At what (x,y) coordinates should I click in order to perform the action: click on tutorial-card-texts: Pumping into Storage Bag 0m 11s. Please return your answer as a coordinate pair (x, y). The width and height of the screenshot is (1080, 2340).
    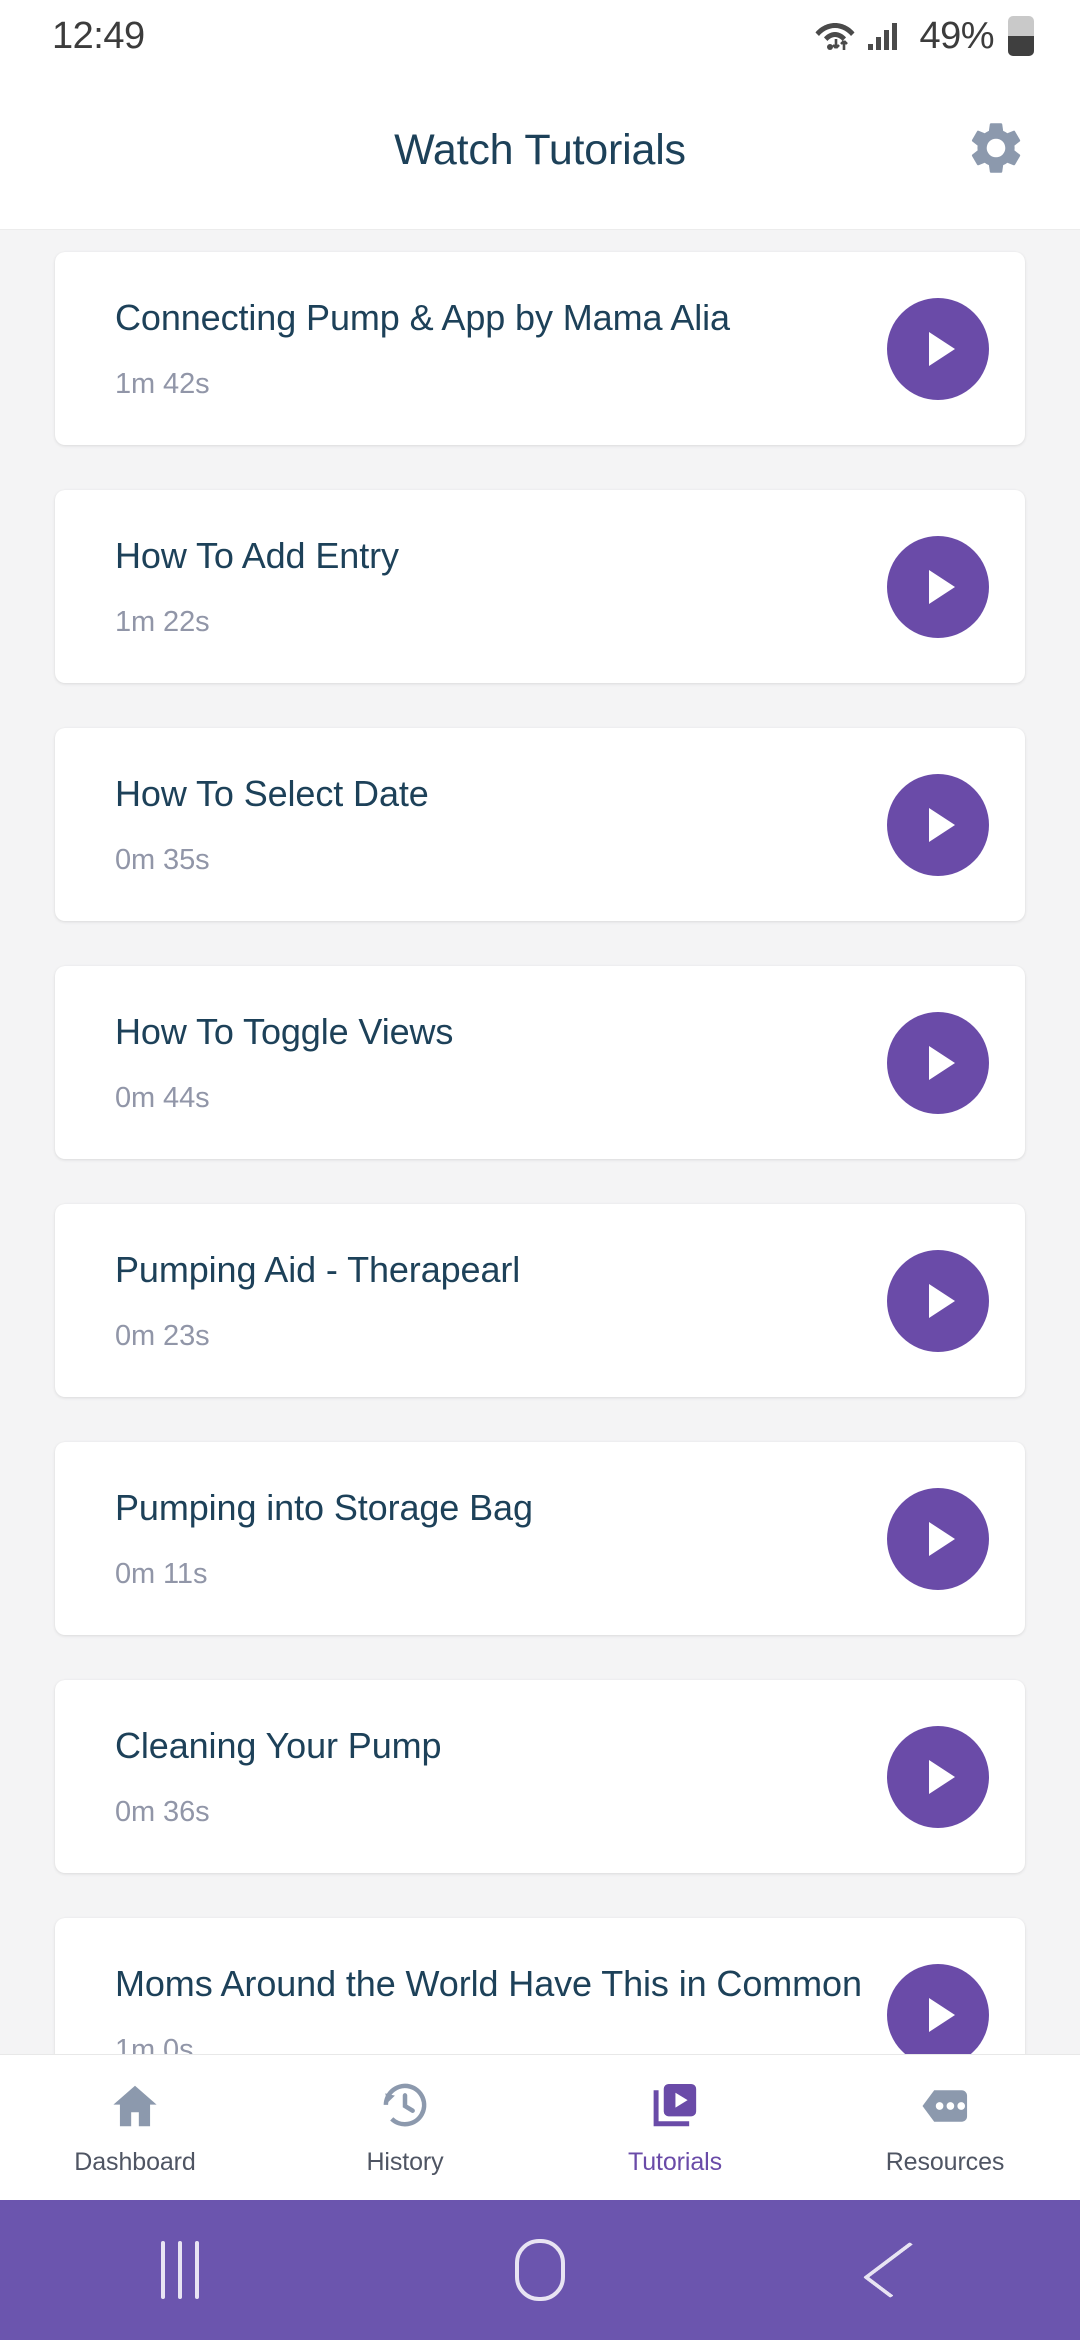
    Looking at the image, I should click on (501, 1538).